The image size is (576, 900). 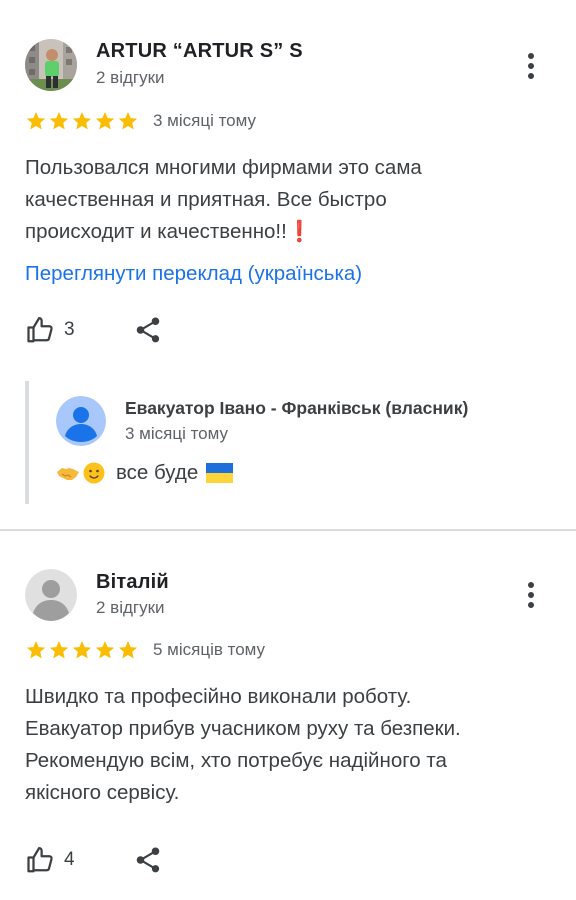 I want to click on owner-reply-text: все буде, so click(x=145, y=473).